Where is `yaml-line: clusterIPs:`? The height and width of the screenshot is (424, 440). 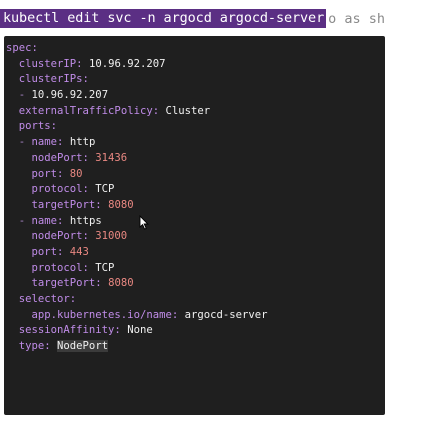
yaml-line: clusterIPs: is located at coordinates (194, 80).